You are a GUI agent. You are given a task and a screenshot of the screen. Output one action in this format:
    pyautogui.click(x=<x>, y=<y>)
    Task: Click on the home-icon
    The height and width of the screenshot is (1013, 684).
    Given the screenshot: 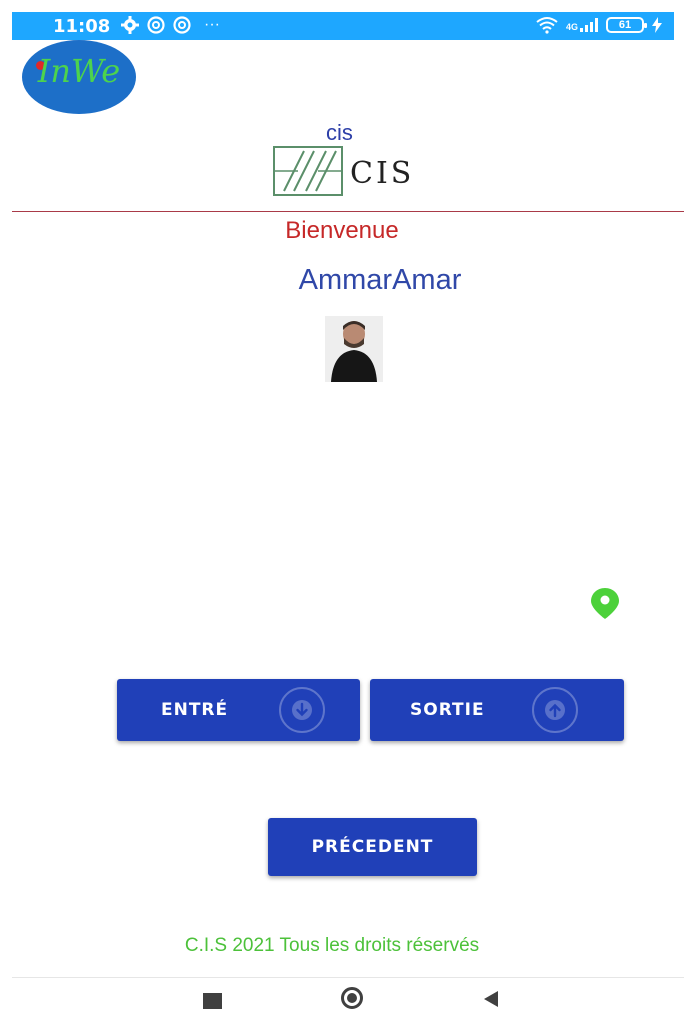 What is the action you would take?
    pyautogui.click(x=352, y=998)
    